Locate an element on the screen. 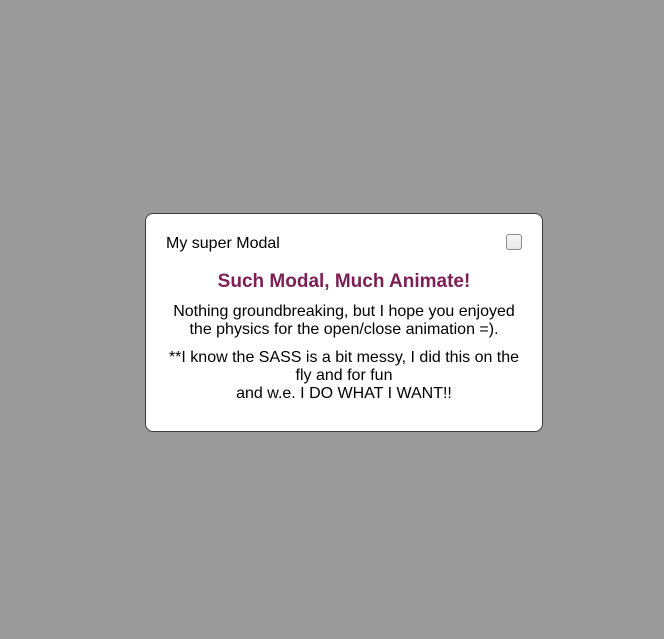  paragraph-2-line-2: fly and for fun is located at coordinates (344, 375).